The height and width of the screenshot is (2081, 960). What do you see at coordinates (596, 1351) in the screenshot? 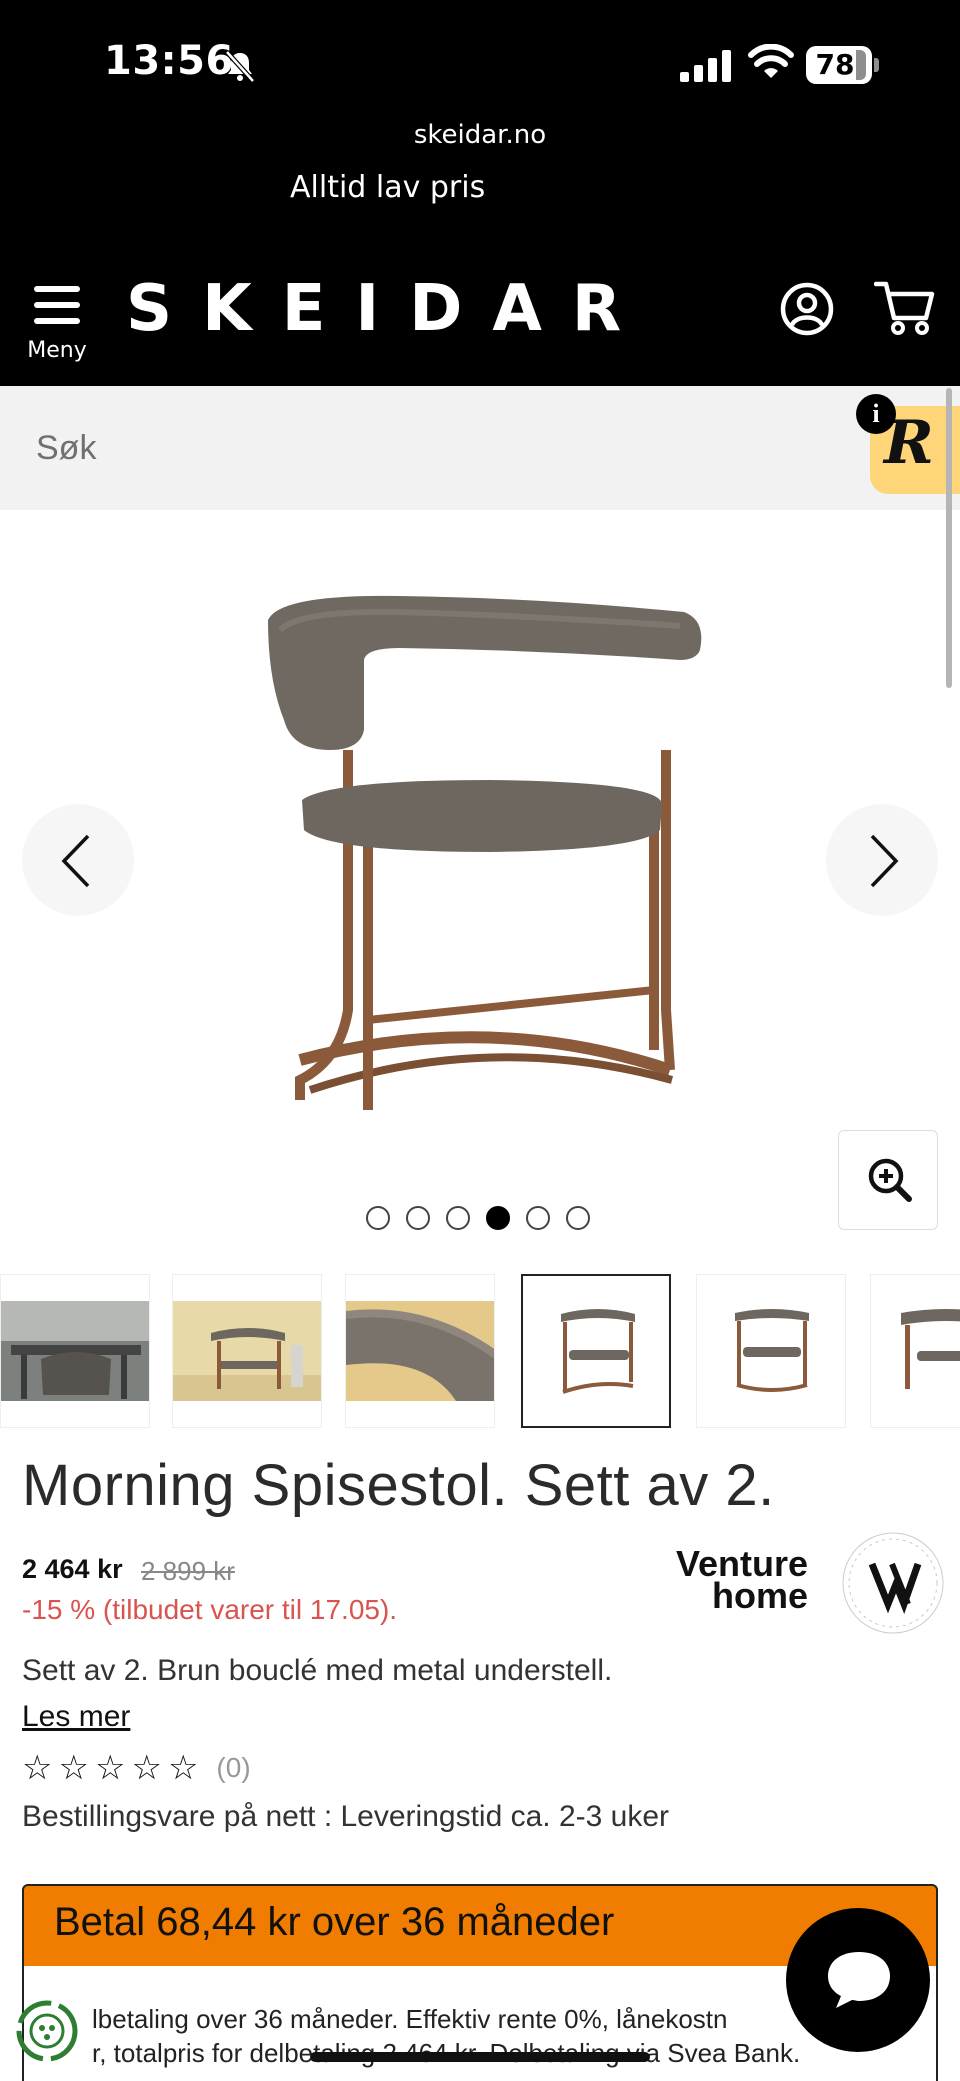
I see `thumbnail-chair-front-active` at bounding box center [596, 1351].